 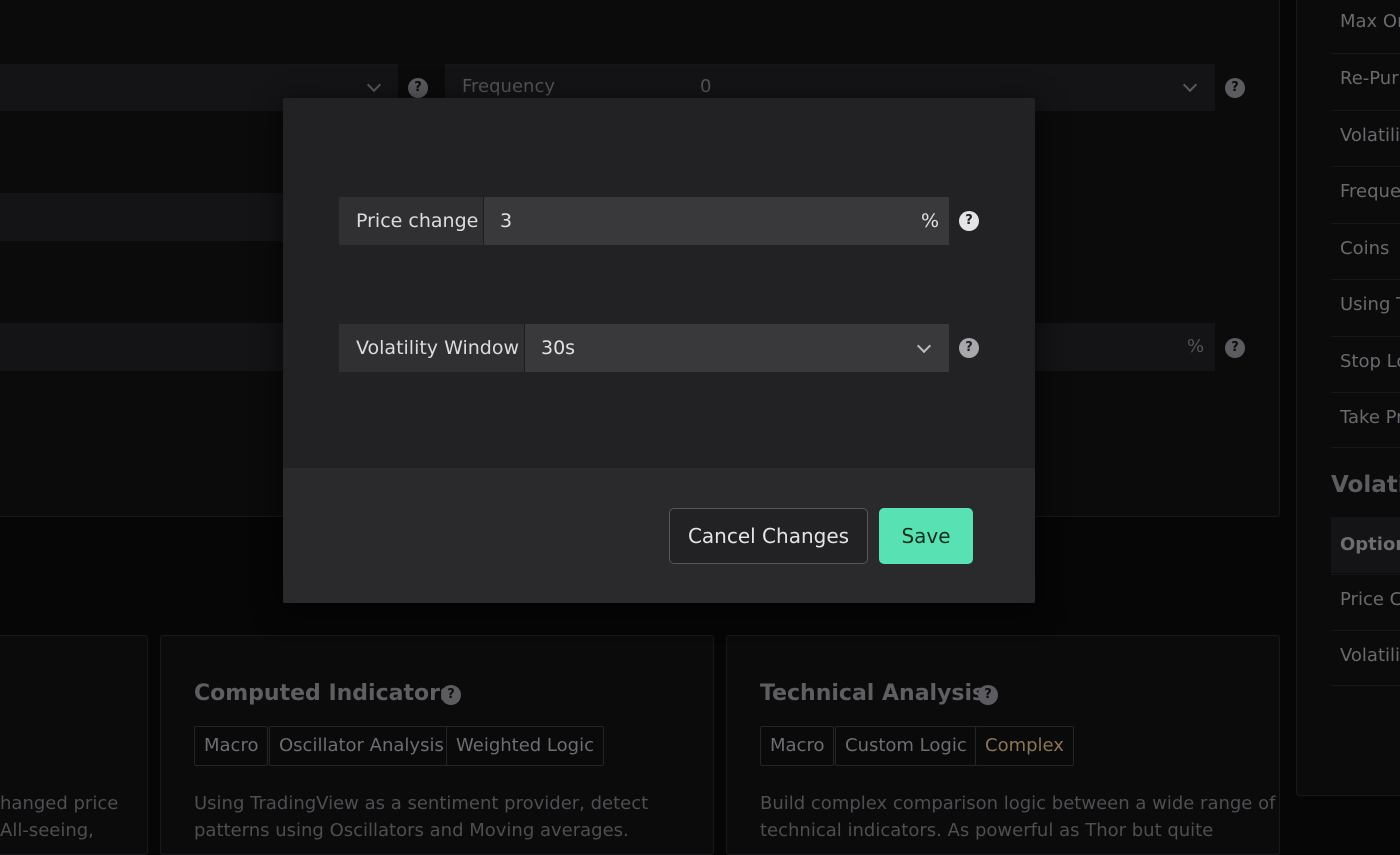 I want to click on card-title: Technical Analysis, so click(x=873, y=693).